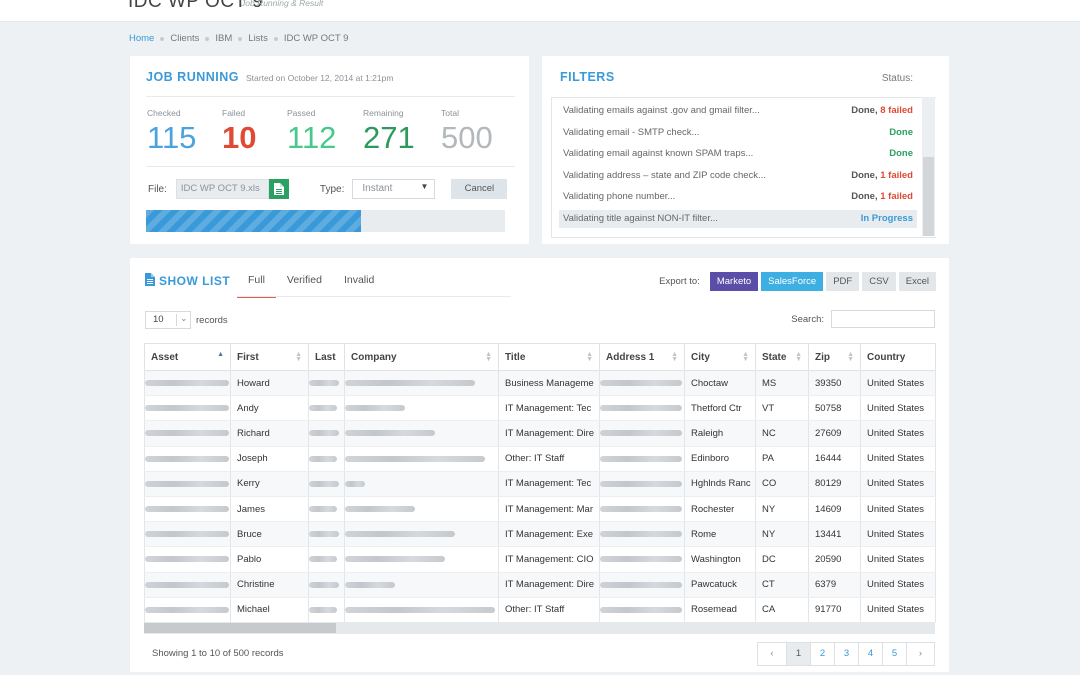 The height and width of the screenshot is (675, 1080). What do you see at coordinates (782, 459) in the screenshot?
I see `cell-state: PA` at bounding box center [782, 459].